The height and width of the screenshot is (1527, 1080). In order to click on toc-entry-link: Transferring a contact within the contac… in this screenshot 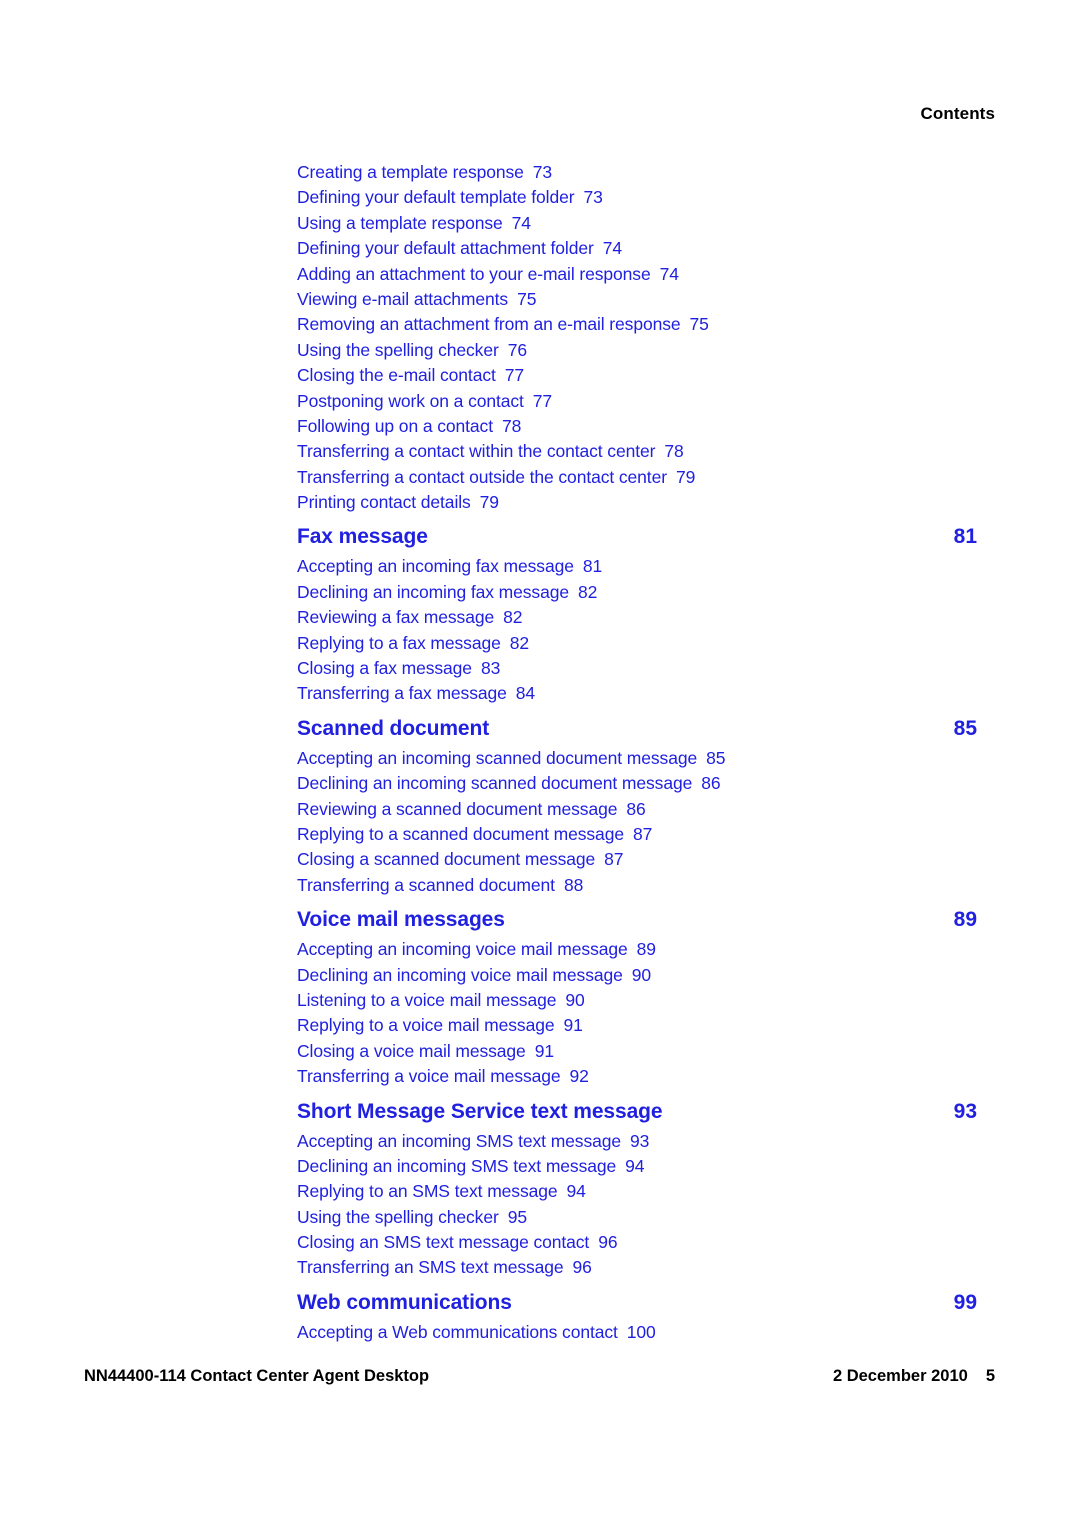, I will do `click(490, 451)`.